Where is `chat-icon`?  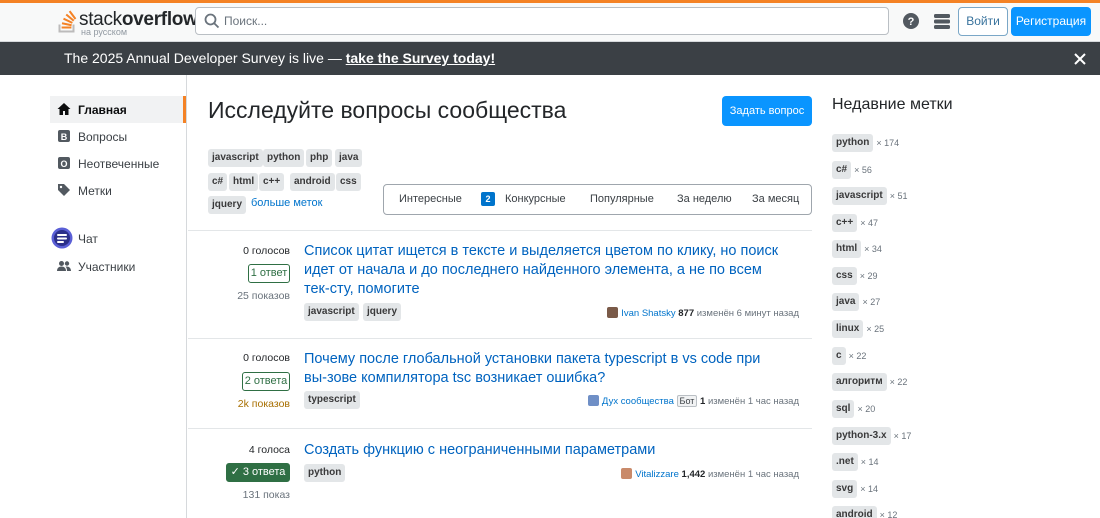 chat-icon is located at coordinates (62, 238).